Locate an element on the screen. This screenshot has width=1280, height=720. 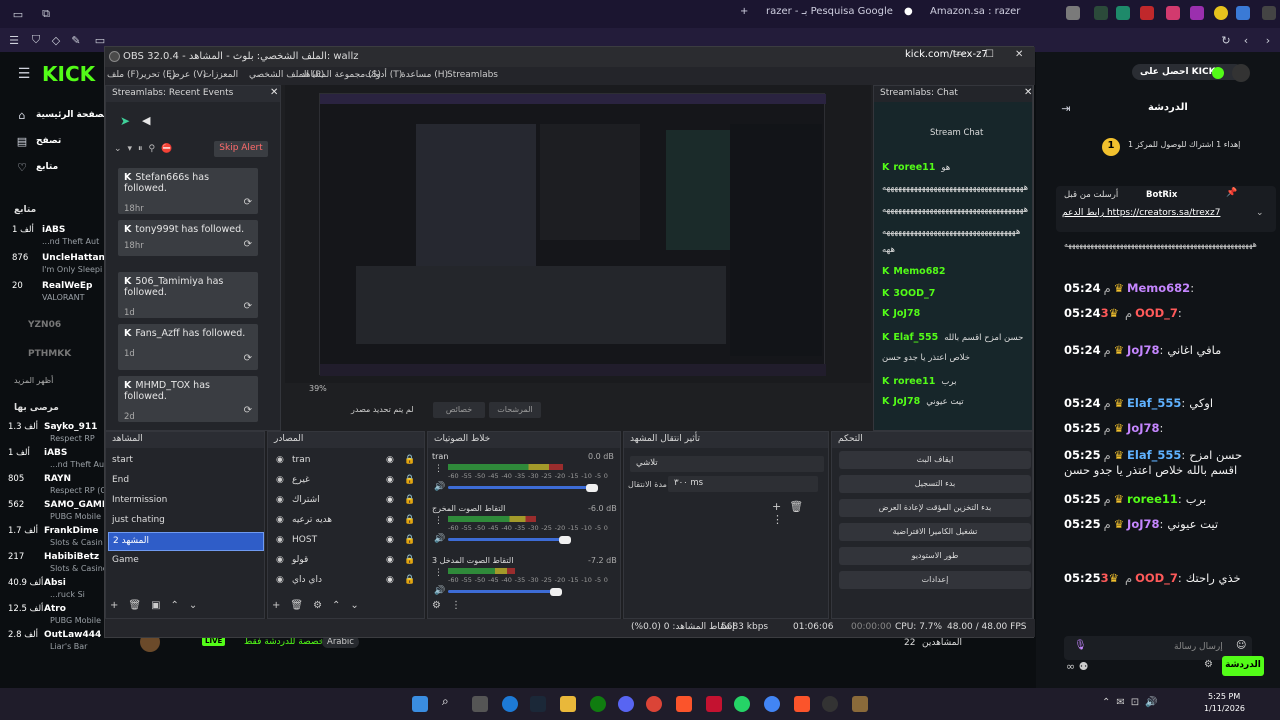
edge-icon is located at coordinates (510, 704).